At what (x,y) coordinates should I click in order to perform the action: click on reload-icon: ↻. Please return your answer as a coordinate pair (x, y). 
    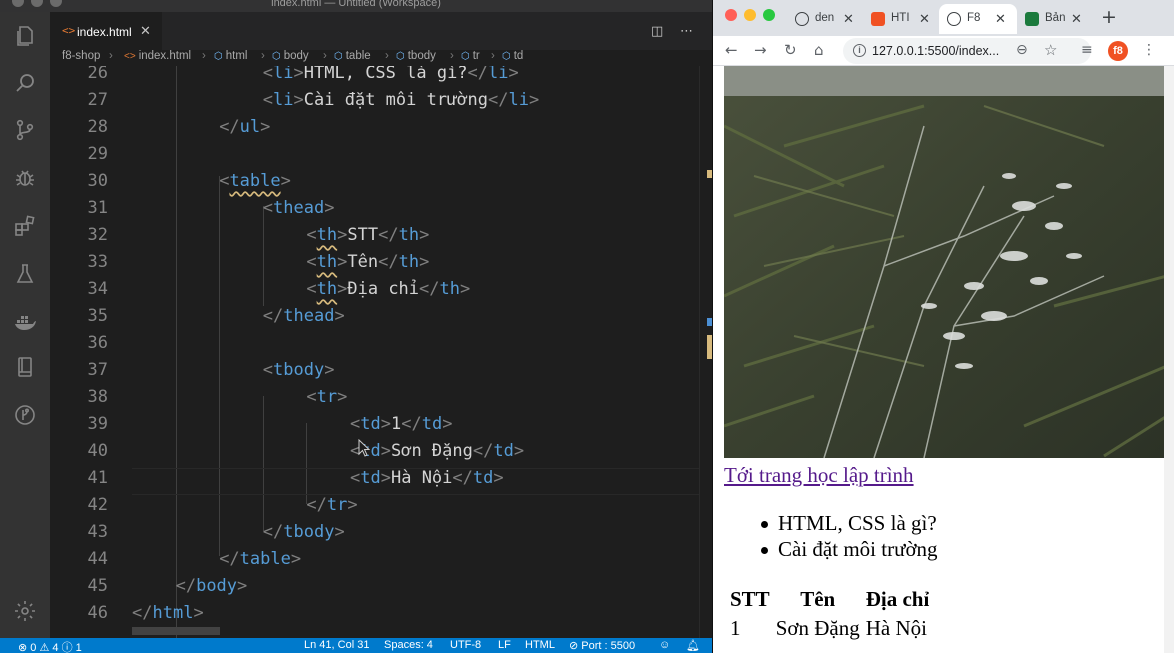
    Looking at the image, I should click on (790, 50).